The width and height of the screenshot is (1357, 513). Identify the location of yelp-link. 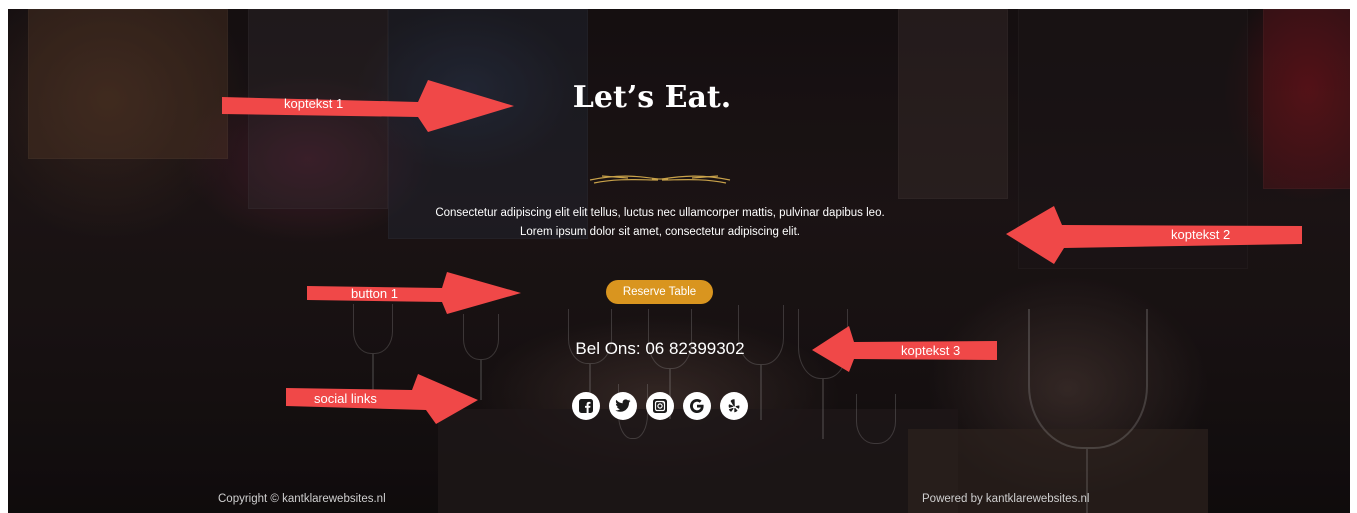
(734, 406).